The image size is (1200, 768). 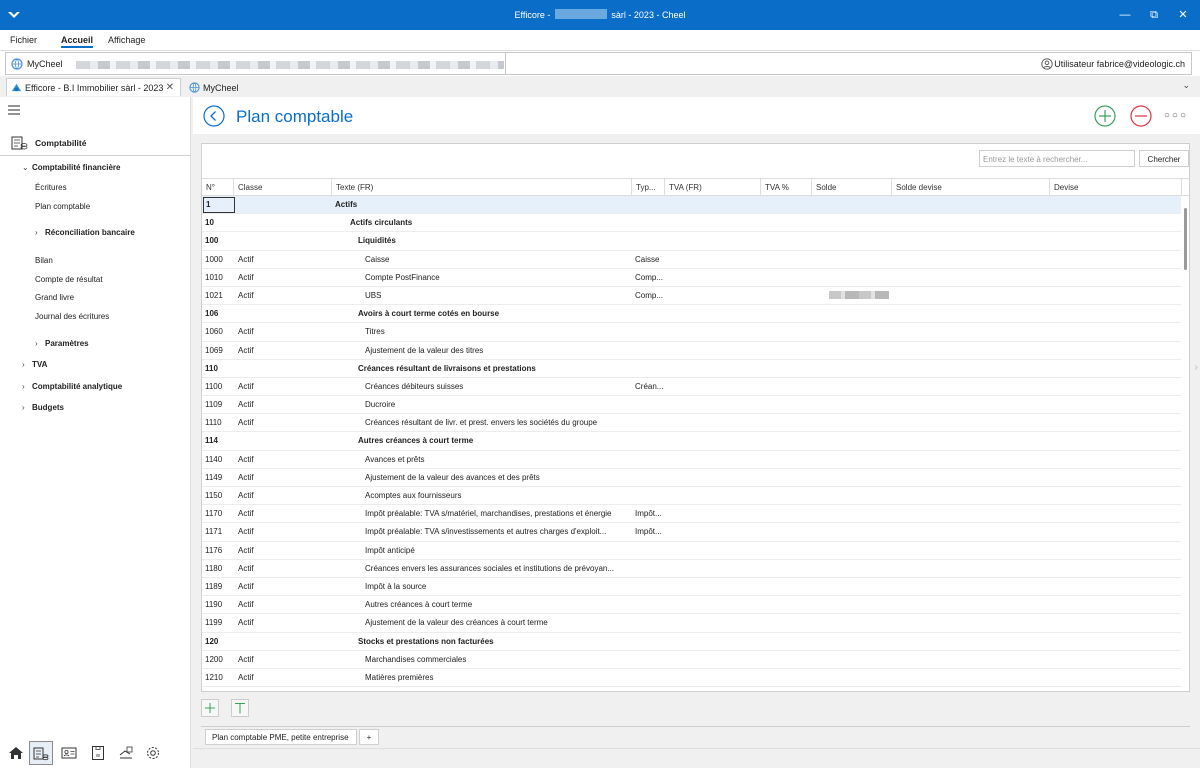 I want to click on sidebar-section-comptabilite: Comptabilité, so click(x=48, y=143).